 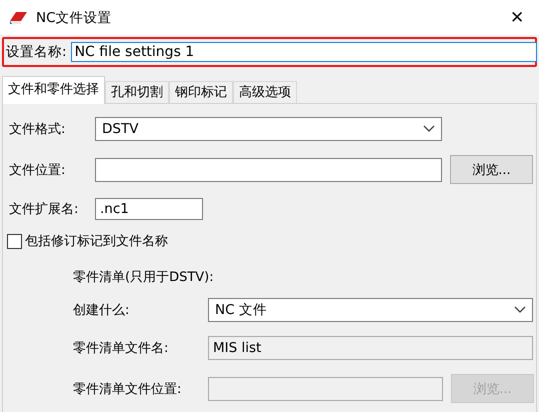 What do you see at coordinates (36, 52) in the screenshot?
I see `setting-name-label: 设置名称:` at bounding box center [36, 52].